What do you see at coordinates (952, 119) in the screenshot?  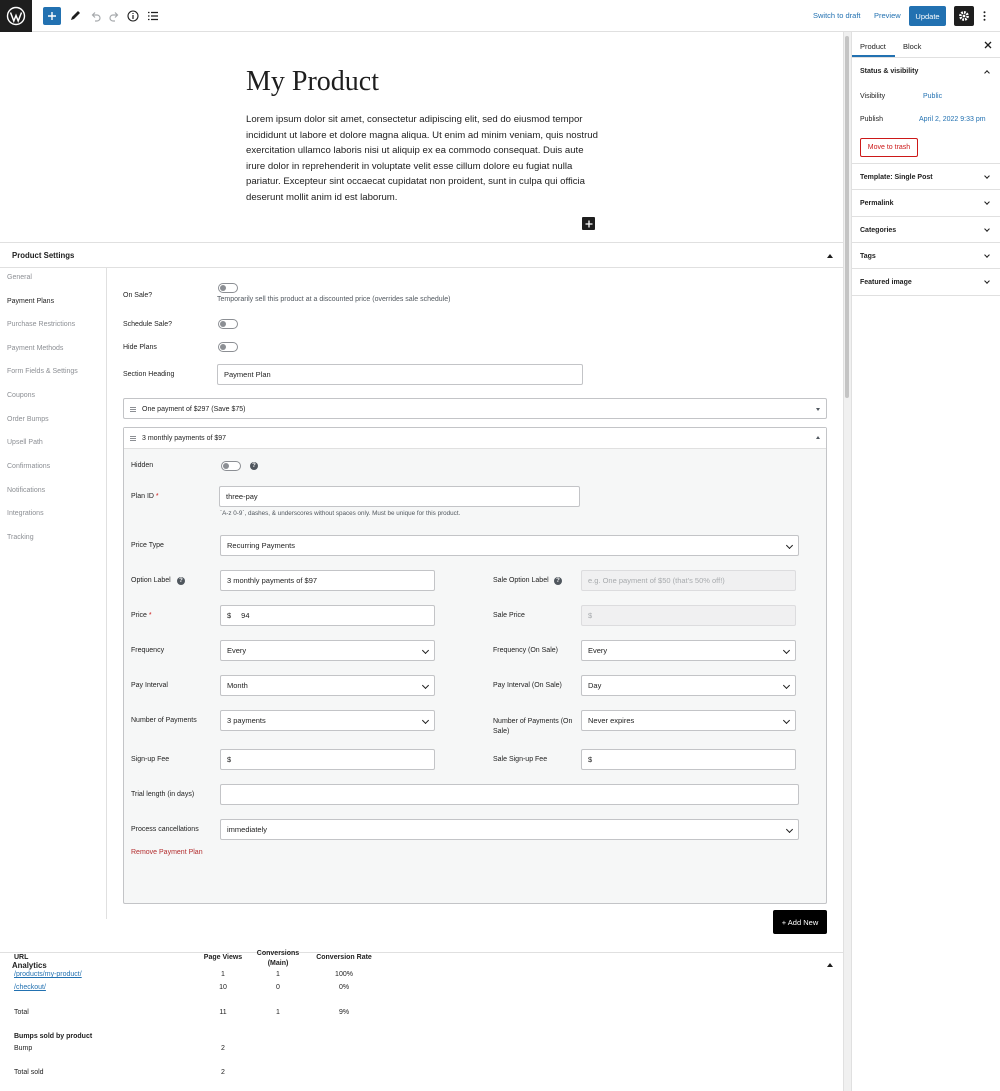 I see `publish-date-value: April 2, 2022 9:33 pm` at bounding box center [952, 119].